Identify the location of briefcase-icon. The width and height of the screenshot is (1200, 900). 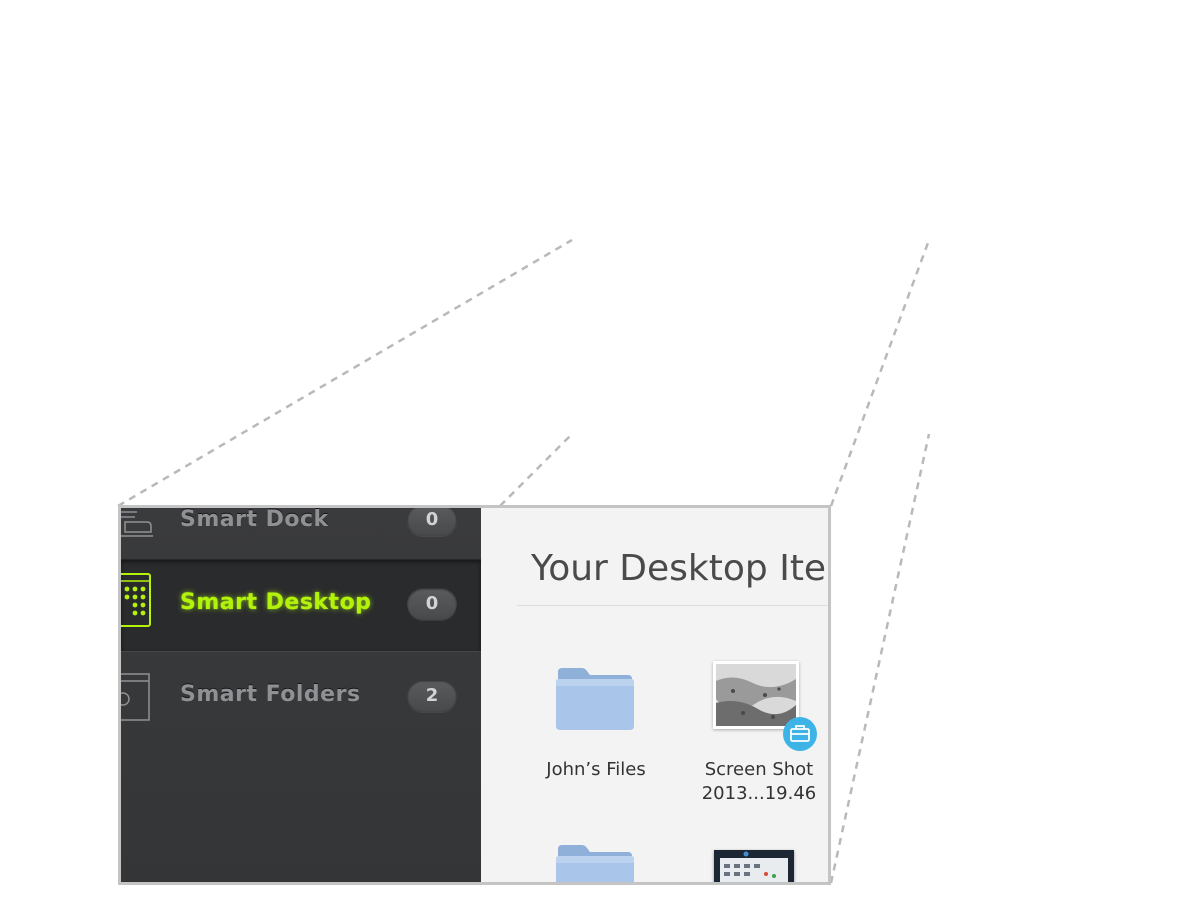
(800, 734).